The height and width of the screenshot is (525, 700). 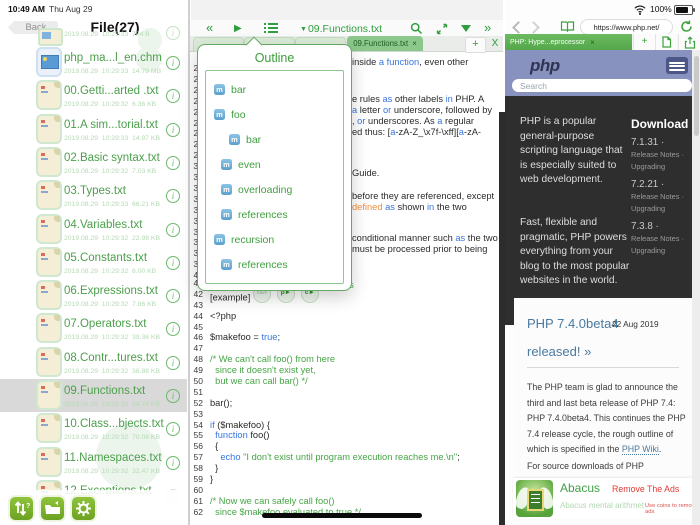 I want to click on code-text: /* Now we can safely call foo(), so click(x=272, y=501).